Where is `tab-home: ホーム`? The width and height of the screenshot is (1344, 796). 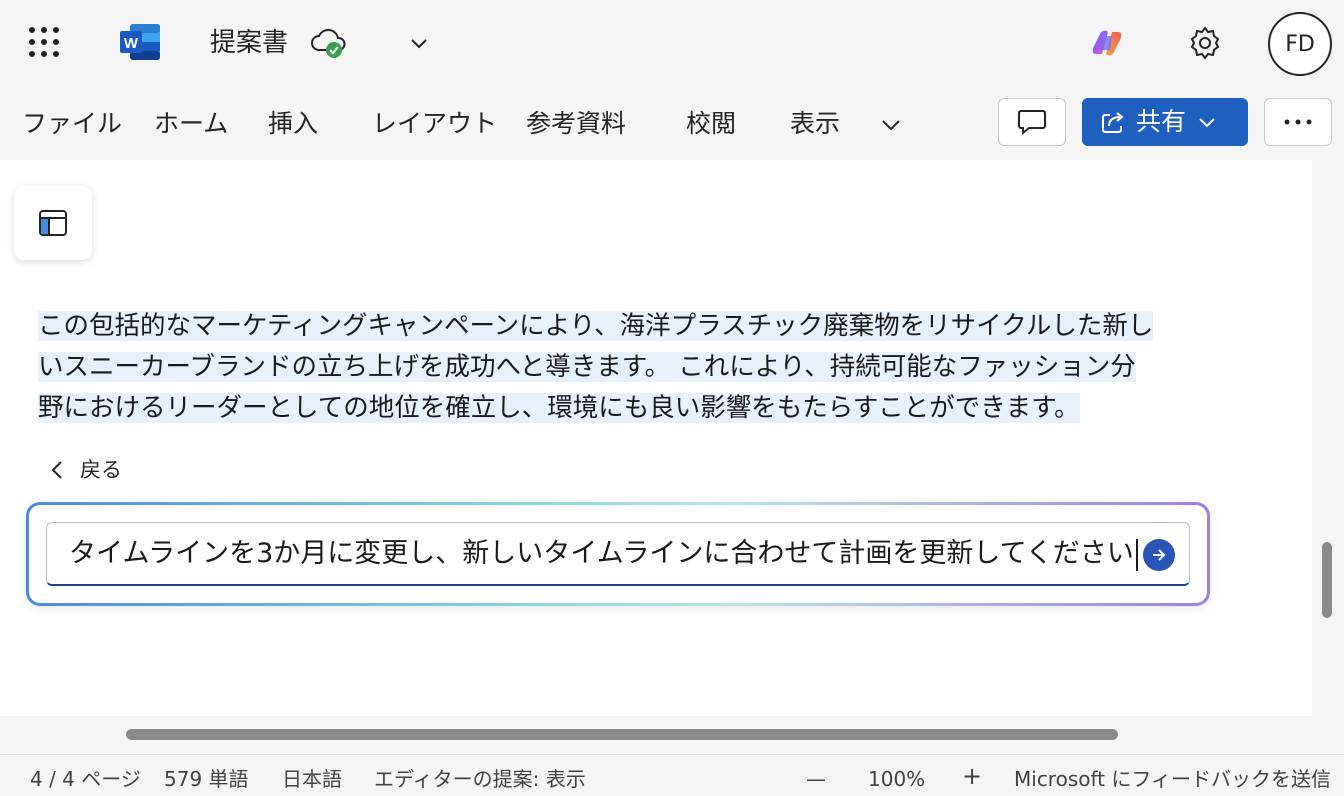 tab-home: ホーム is located at coordinates (191, 124).